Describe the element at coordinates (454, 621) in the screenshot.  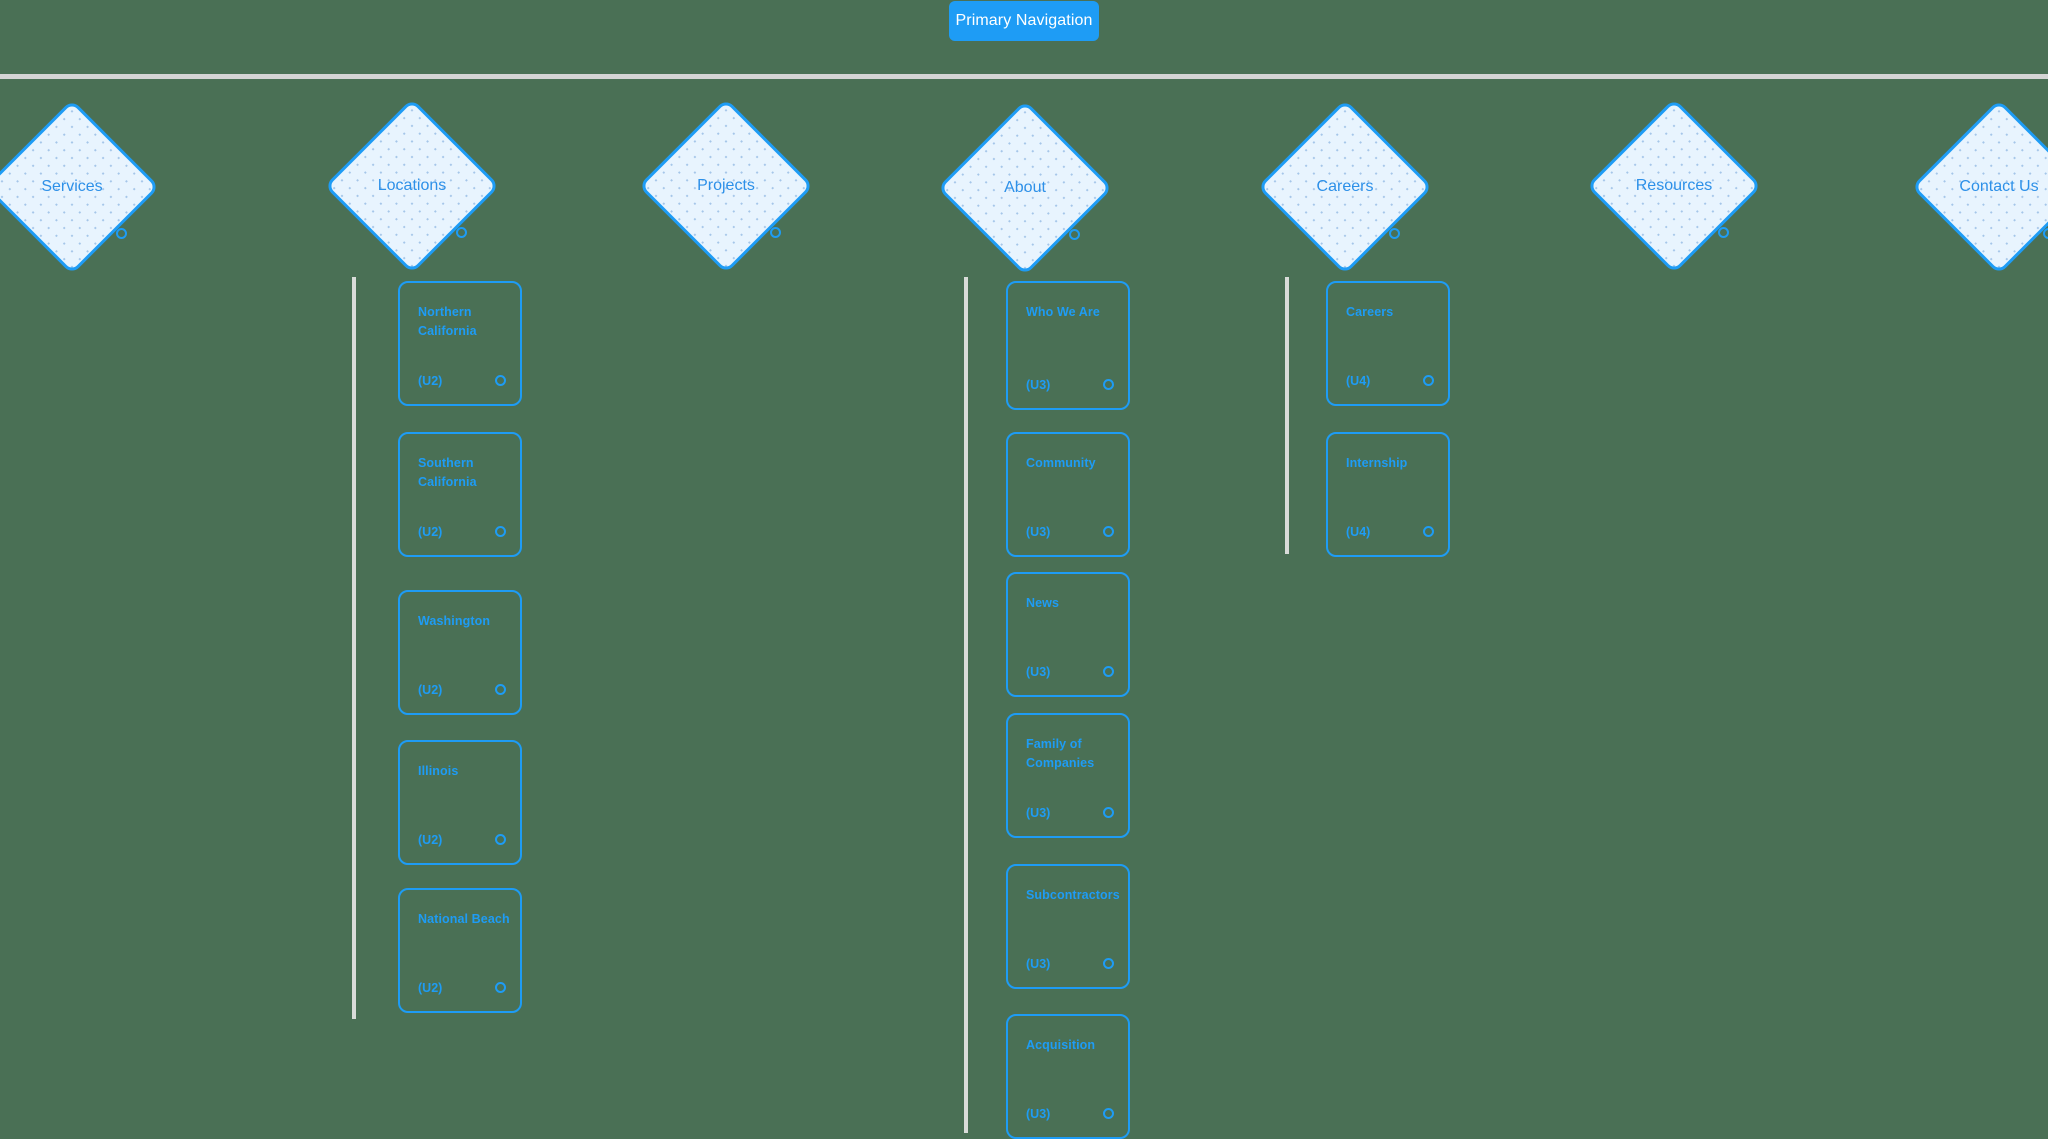
I see `sub-node-title: Washington` at that location.